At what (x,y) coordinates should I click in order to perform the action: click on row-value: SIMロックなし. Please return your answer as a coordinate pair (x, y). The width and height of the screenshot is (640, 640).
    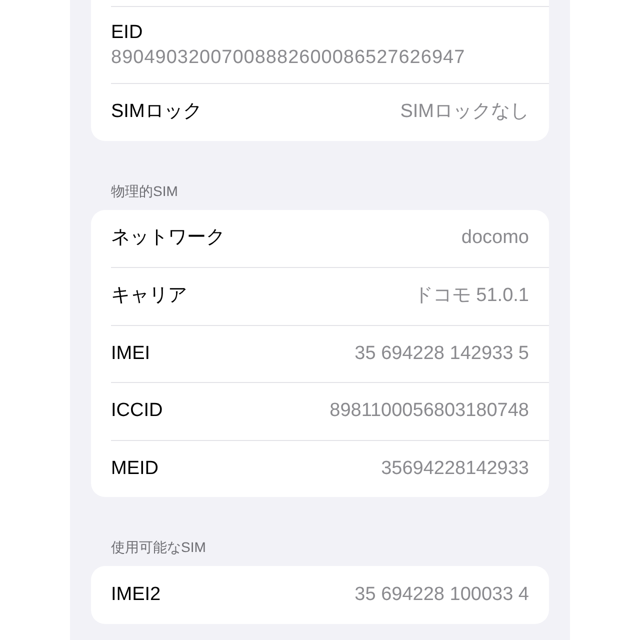
    Looking at the image, I should click on (464, 112).